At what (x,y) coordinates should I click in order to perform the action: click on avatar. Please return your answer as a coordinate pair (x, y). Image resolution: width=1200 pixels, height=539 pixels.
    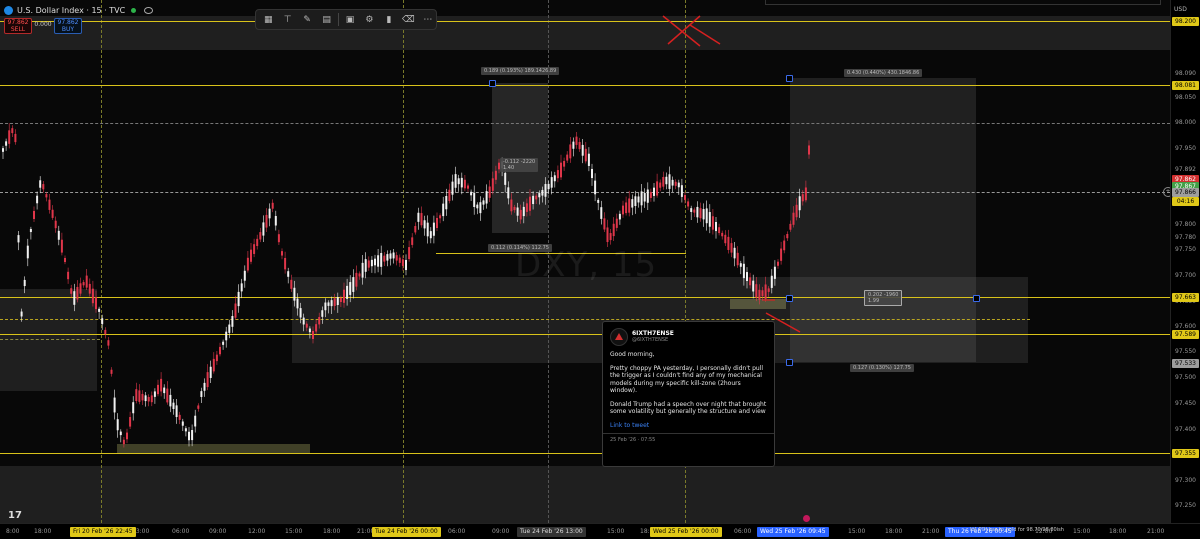
    Looking at the image, I should click on (619, 337).